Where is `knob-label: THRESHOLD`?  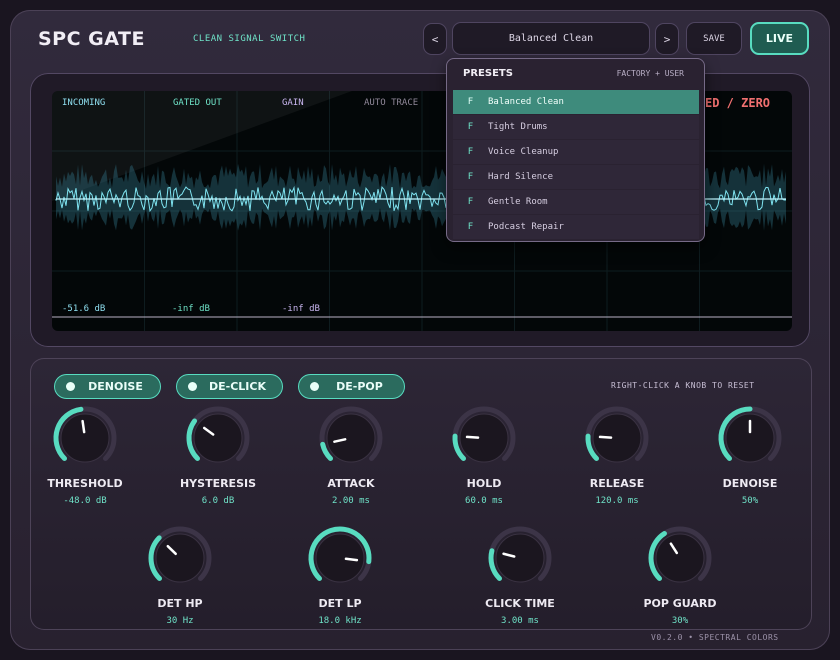 knob-label: THRESHOLD is located at coordinates (85, 483).